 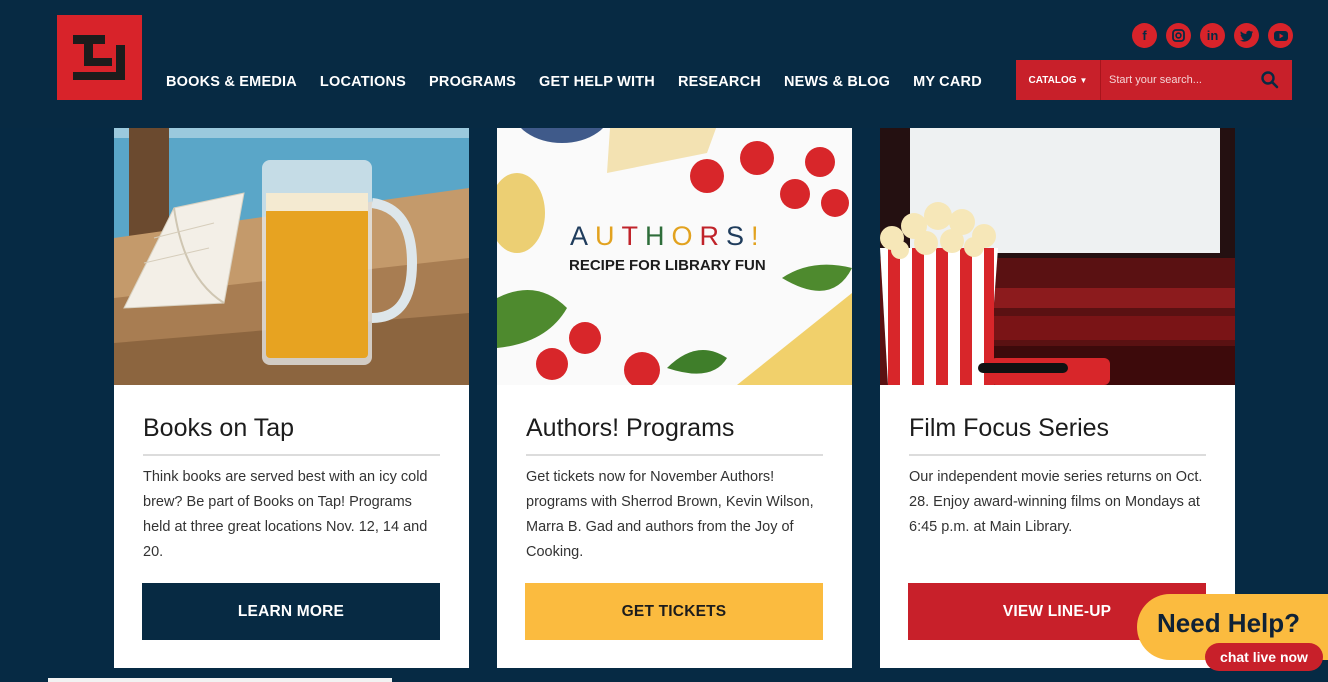 What do you see at coordinates (219, 428) in the screenshot?
I see `card-title: Books on Tap` at bounding box center [219, 428].